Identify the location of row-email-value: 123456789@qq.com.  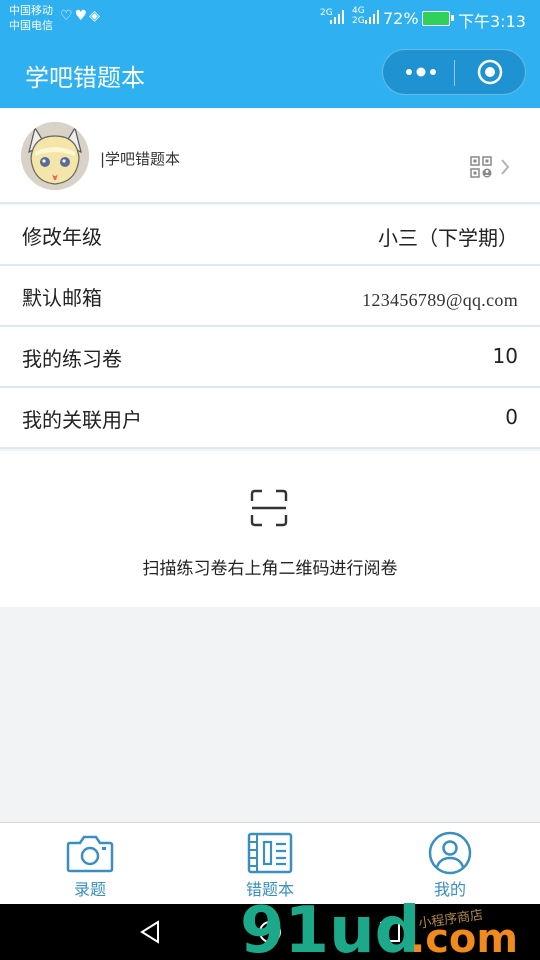
(440, 300).